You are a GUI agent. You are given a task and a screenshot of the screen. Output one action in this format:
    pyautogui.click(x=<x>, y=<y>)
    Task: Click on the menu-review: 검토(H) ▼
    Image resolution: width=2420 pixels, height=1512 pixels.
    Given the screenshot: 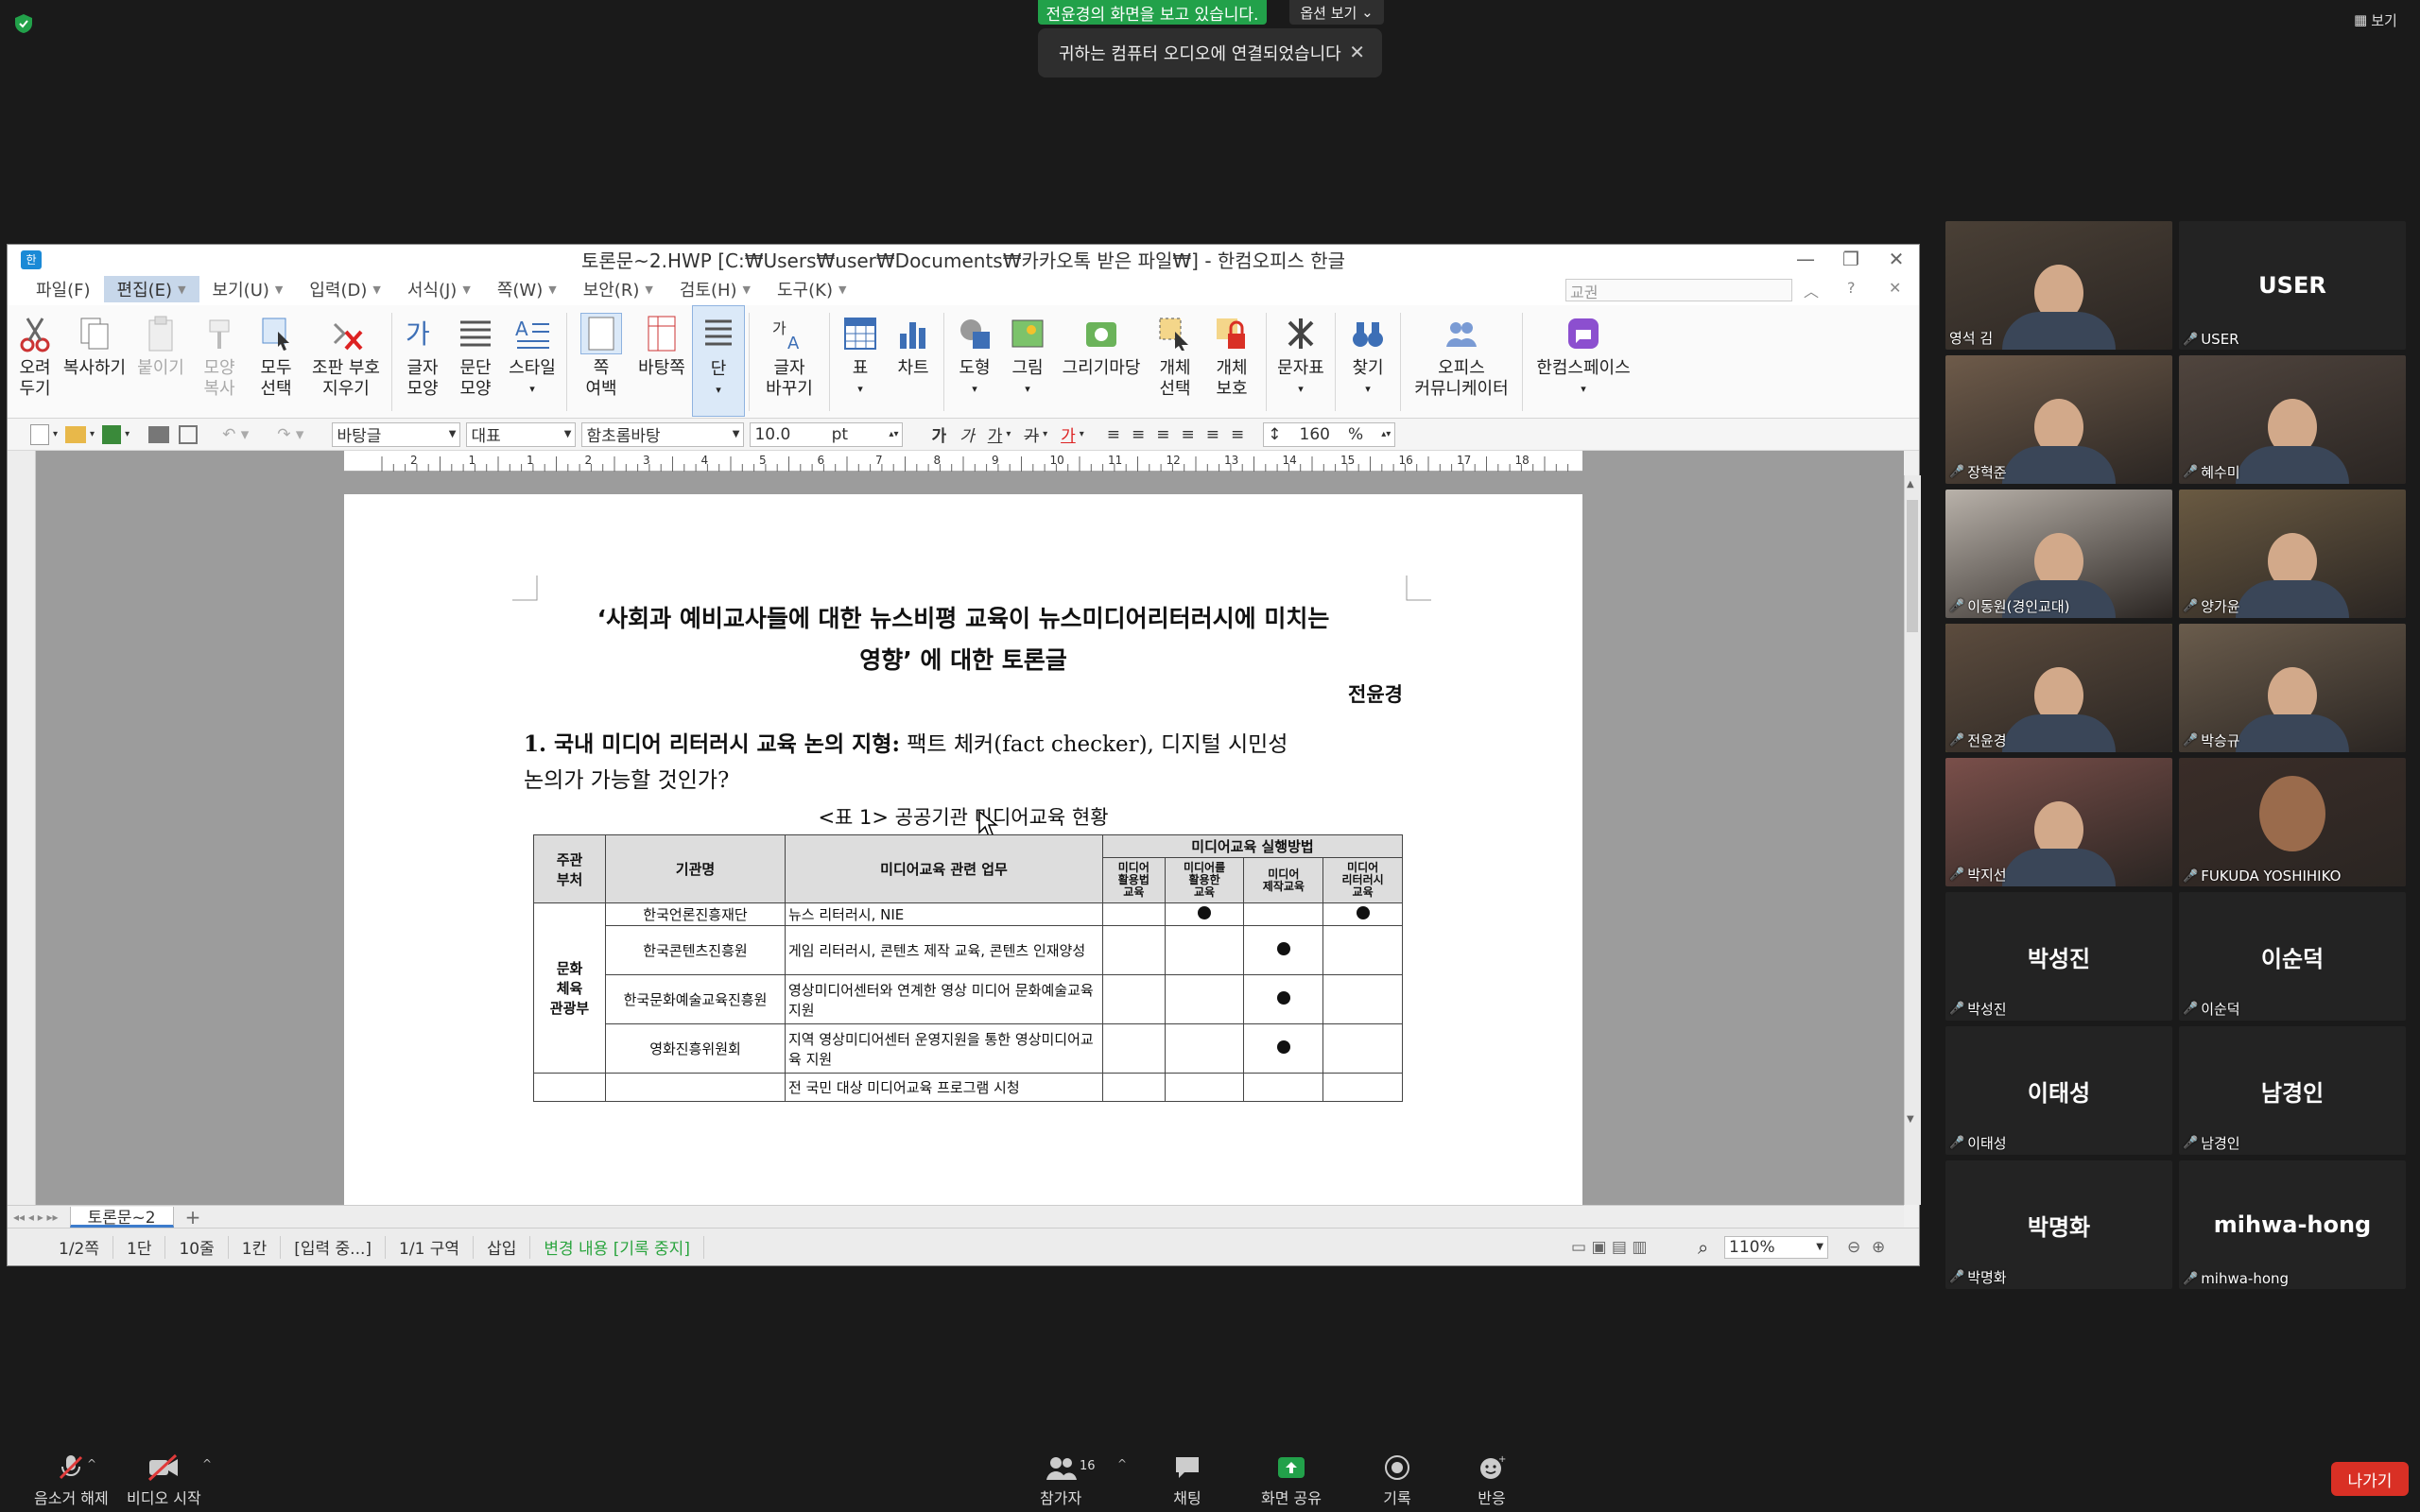 What is the action you would take?
    pyautogui.click(x=715, y=289)
    